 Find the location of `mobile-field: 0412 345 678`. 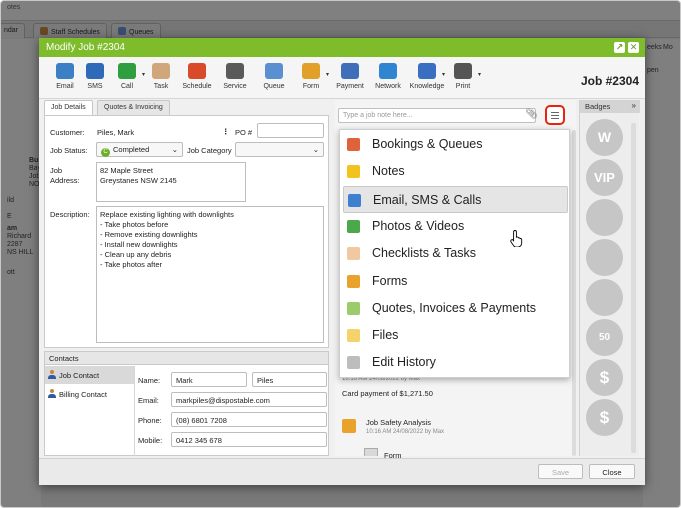

mobile-field: 0412 345 678 is located at coordinates (249, 439).